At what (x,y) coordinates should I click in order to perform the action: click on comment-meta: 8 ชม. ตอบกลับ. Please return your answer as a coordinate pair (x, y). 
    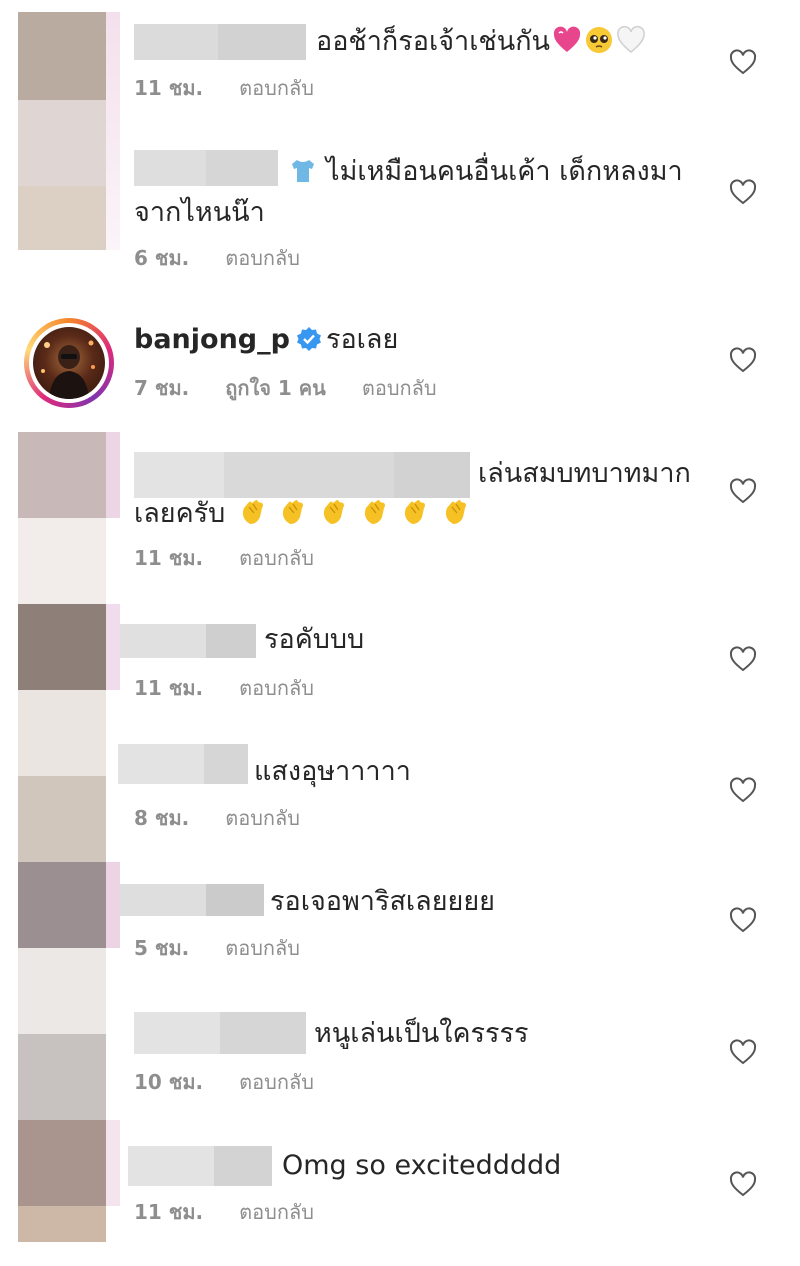
    Looking at the image, I should click on (235, 818).